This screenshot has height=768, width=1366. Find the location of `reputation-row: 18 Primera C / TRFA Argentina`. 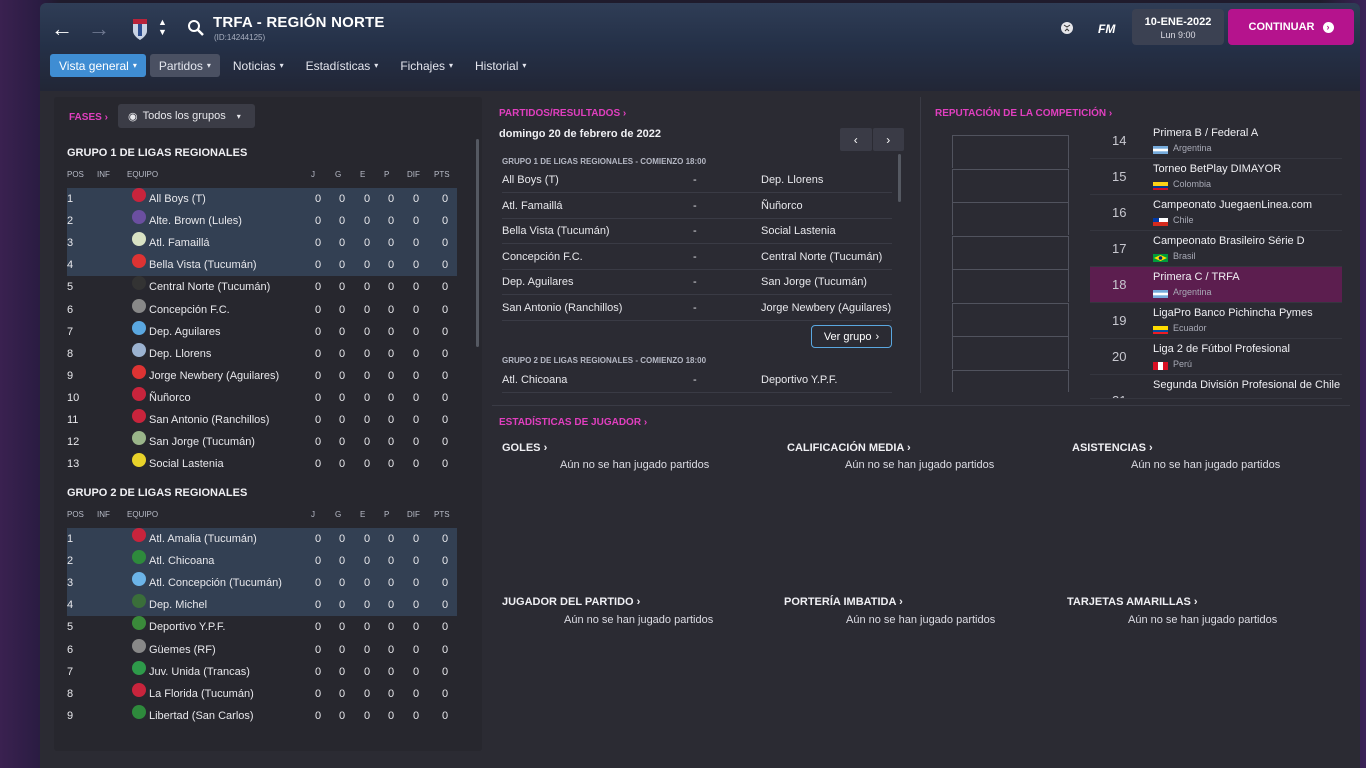

reputation-row: 18 Primera C / TRFA Argentina is located at coordinates (1216, 285).